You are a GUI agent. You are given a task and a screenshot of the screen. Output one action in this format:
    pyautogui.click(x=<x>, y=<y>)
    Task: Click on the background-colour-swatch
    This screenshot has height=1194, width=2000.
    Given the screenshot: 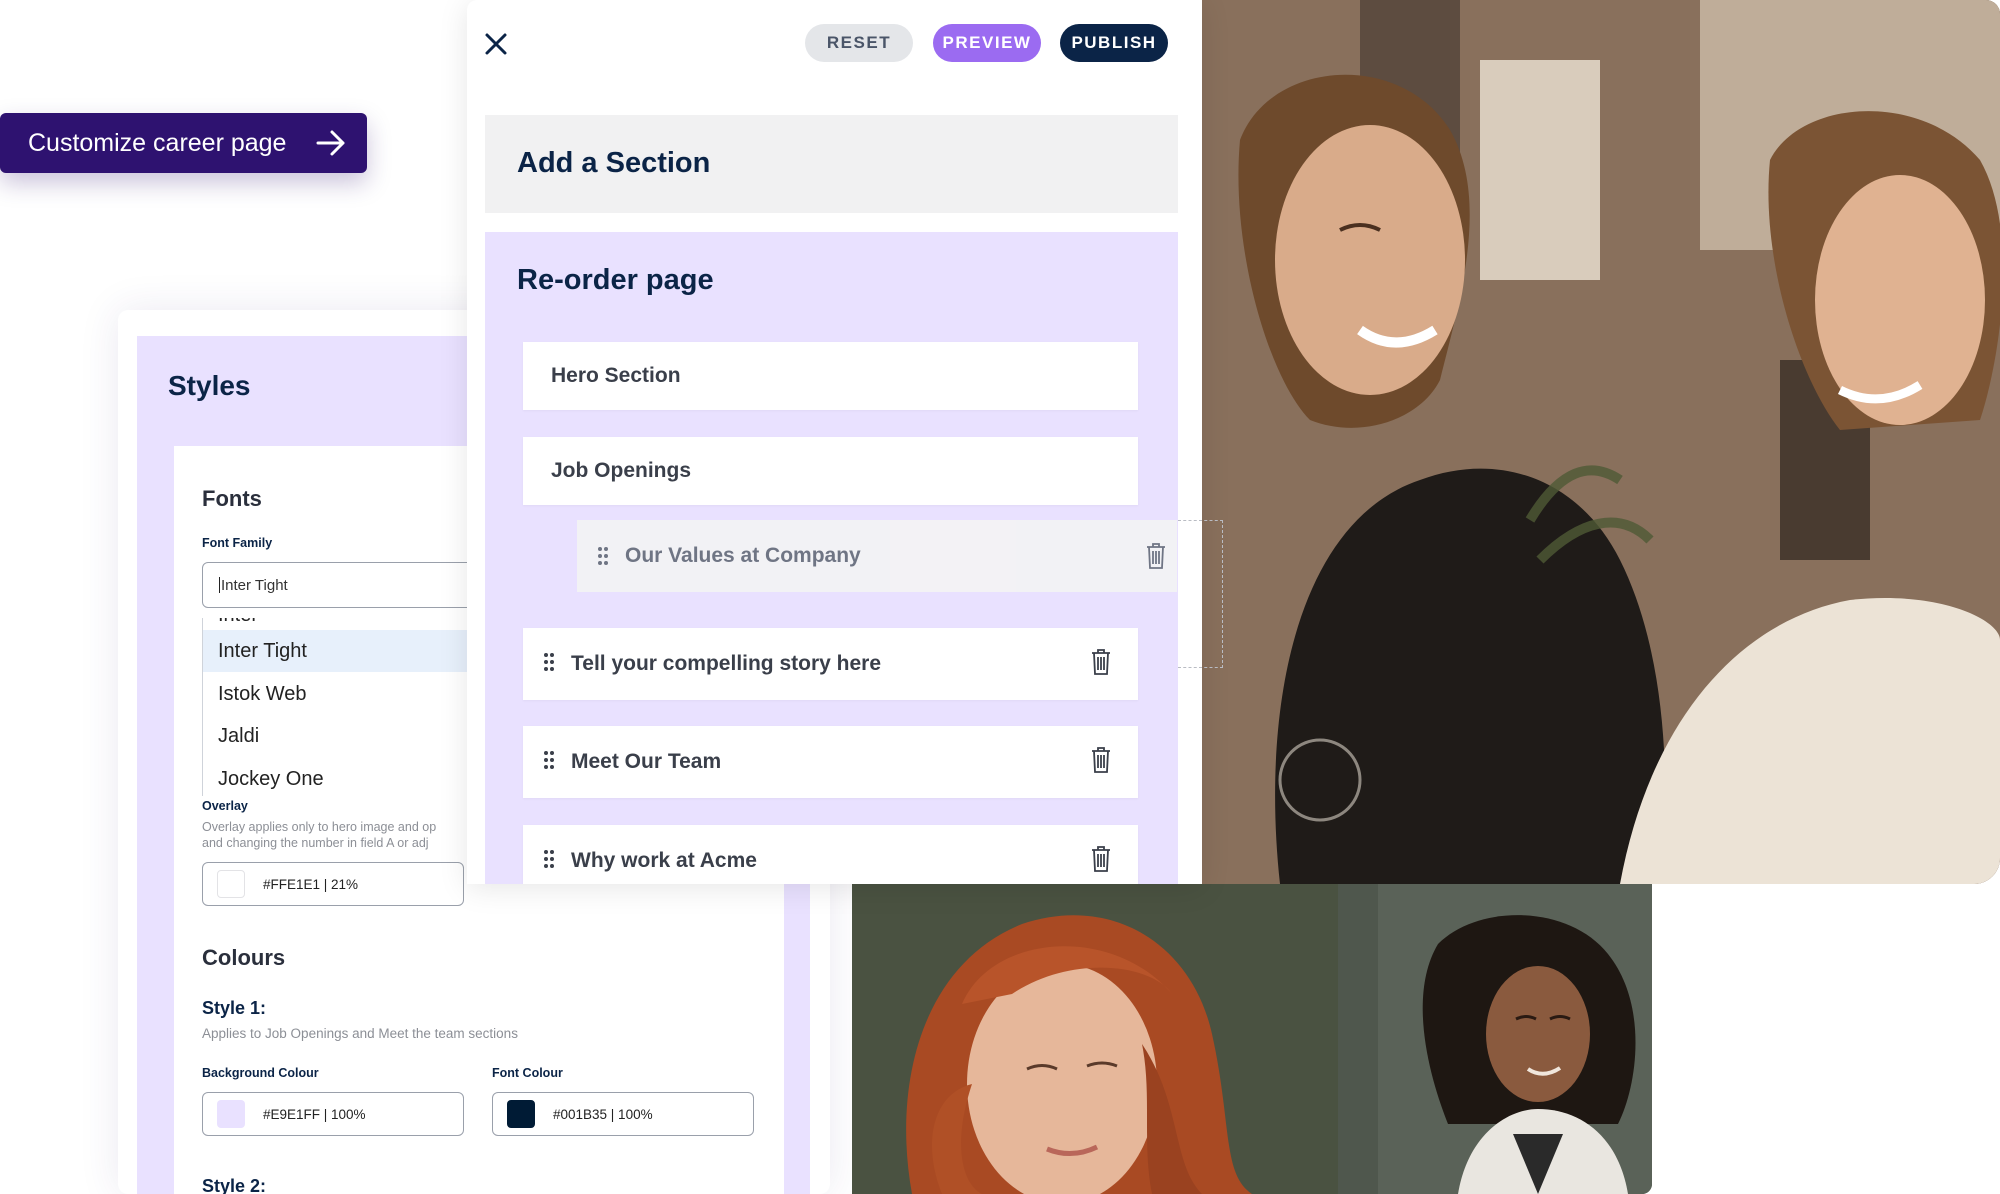 What is the action you would take?
    pyautogui.click(x=231, y=1114)
    